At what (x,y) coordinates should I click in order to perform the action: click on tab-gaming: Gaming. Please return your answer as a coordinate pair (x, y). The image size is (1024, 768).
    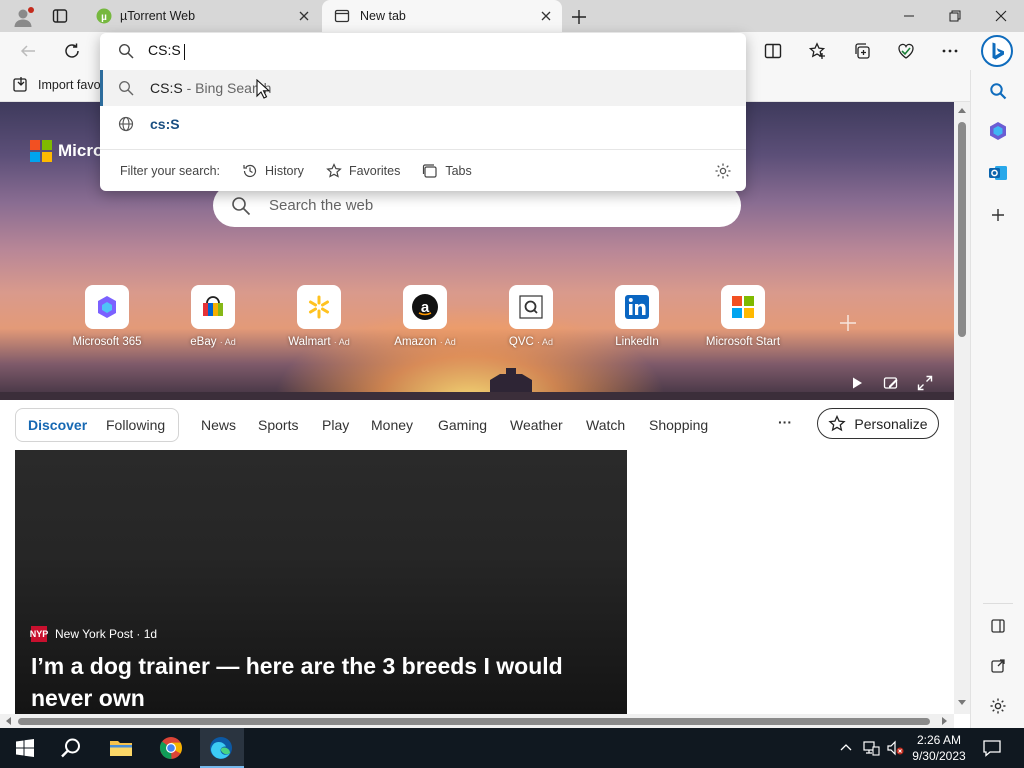
    Looking at the image, I should click on (462, 425).